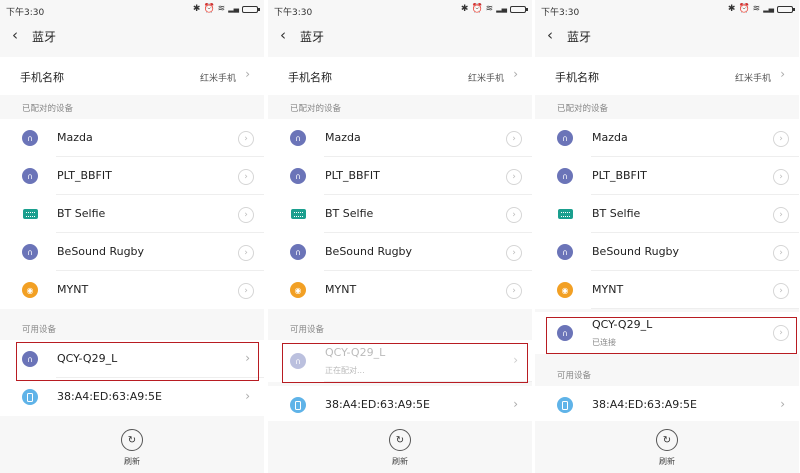 The image size is (800, 473). Describe the element at coordinates (667, 333) in the screenshot. I see `paired-device-row-connected: ∩ QCY-Q29_L 已连接 ›` at that location.